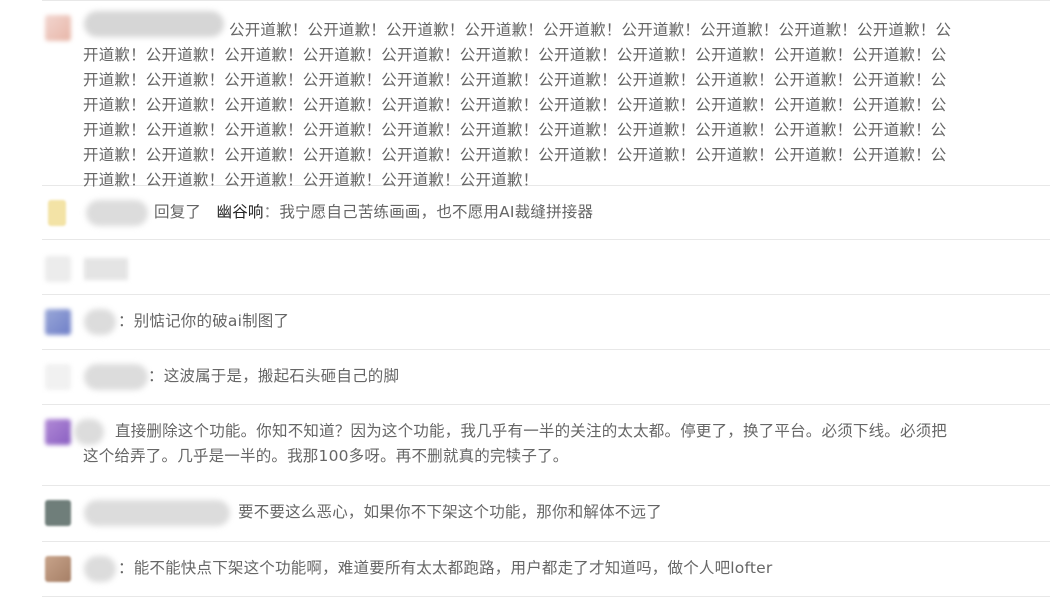 Image resolution: width=1050 pixels, height=602 pixels. Describe the element at coordinates (546, 322) in the screenshot. I see `comment-item: ：别惦记你的破ai制图了` at that location.